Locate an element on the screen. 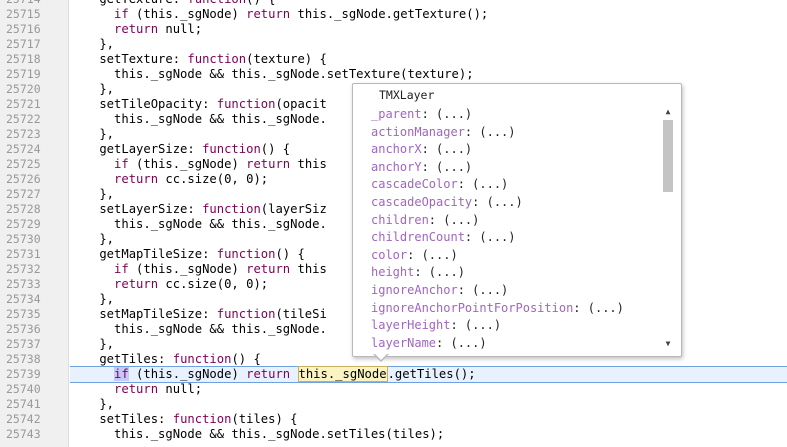  line-number: 25724 is located at coordinates (32, 149).